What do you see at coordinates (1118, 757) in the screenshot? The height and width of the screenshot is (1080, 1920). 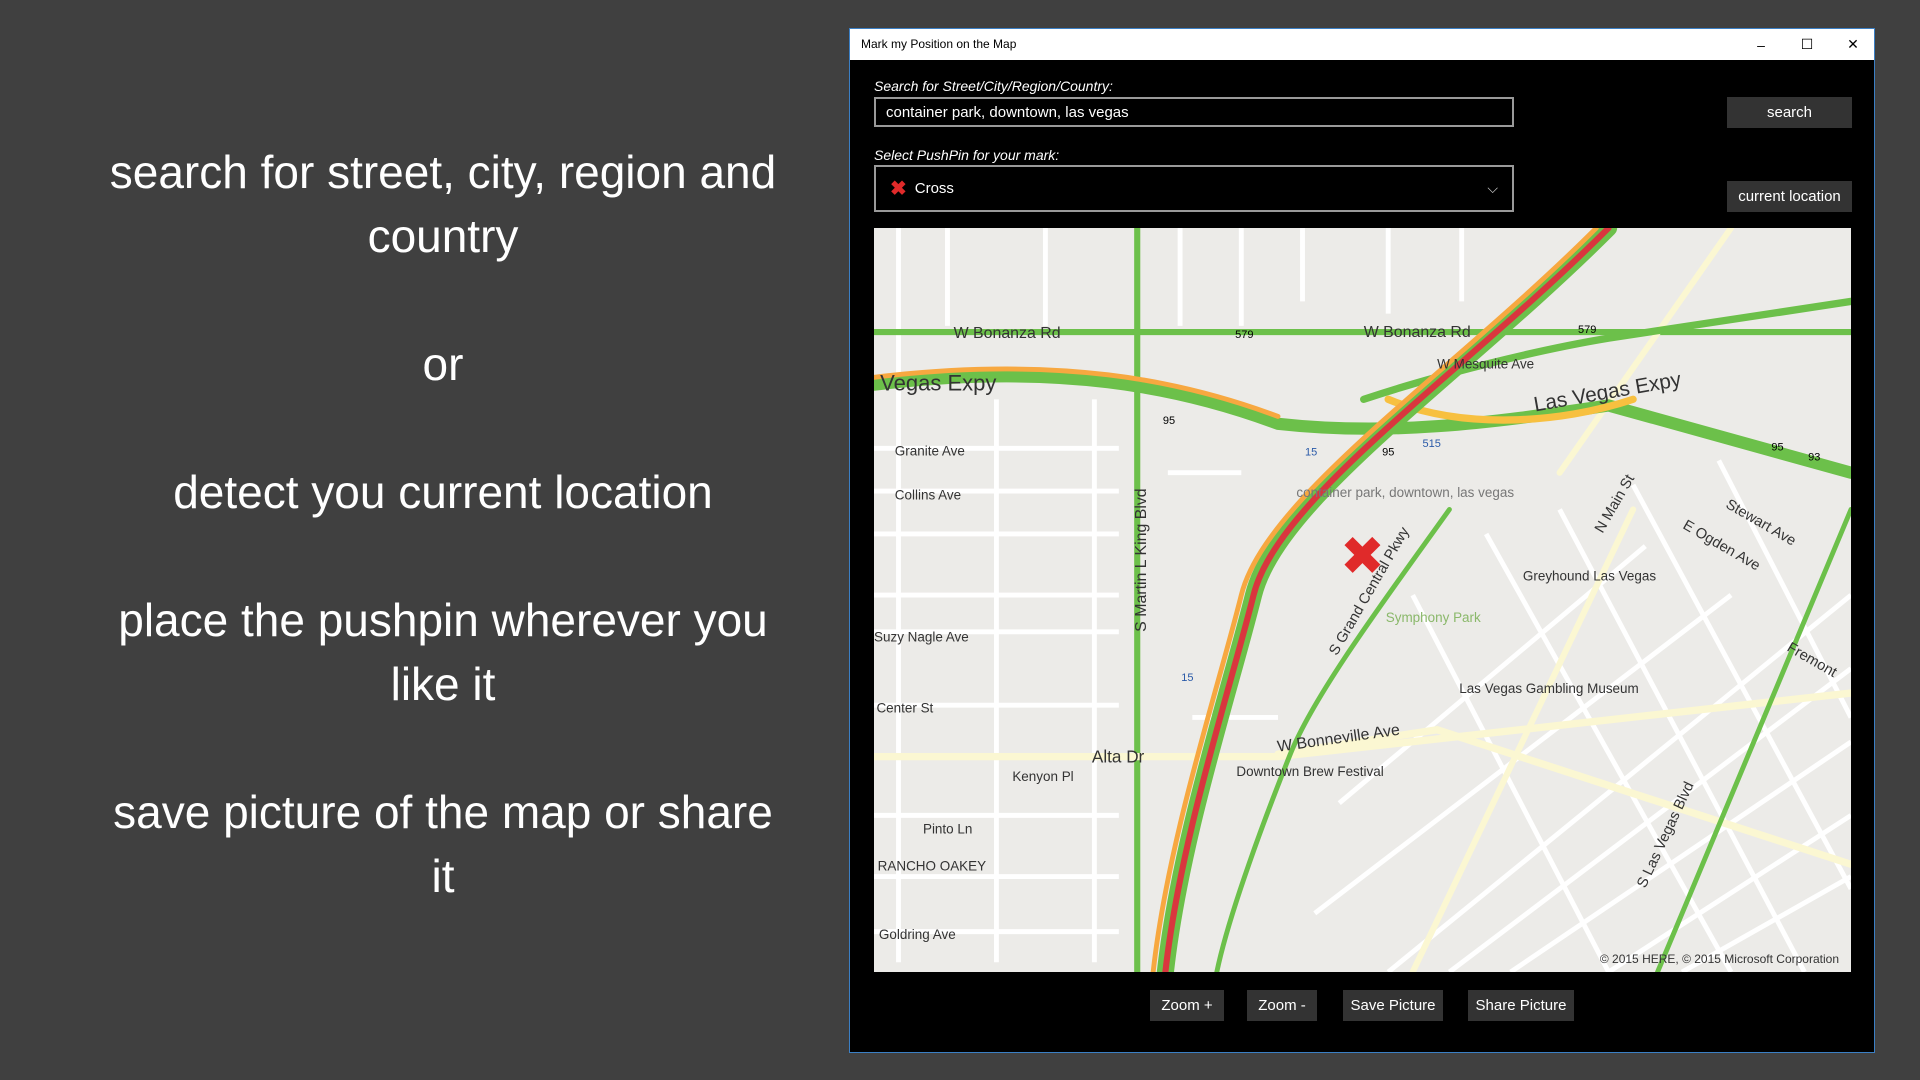 I see `label-alta: Alta Dr` at bounding box center [1118, 757].